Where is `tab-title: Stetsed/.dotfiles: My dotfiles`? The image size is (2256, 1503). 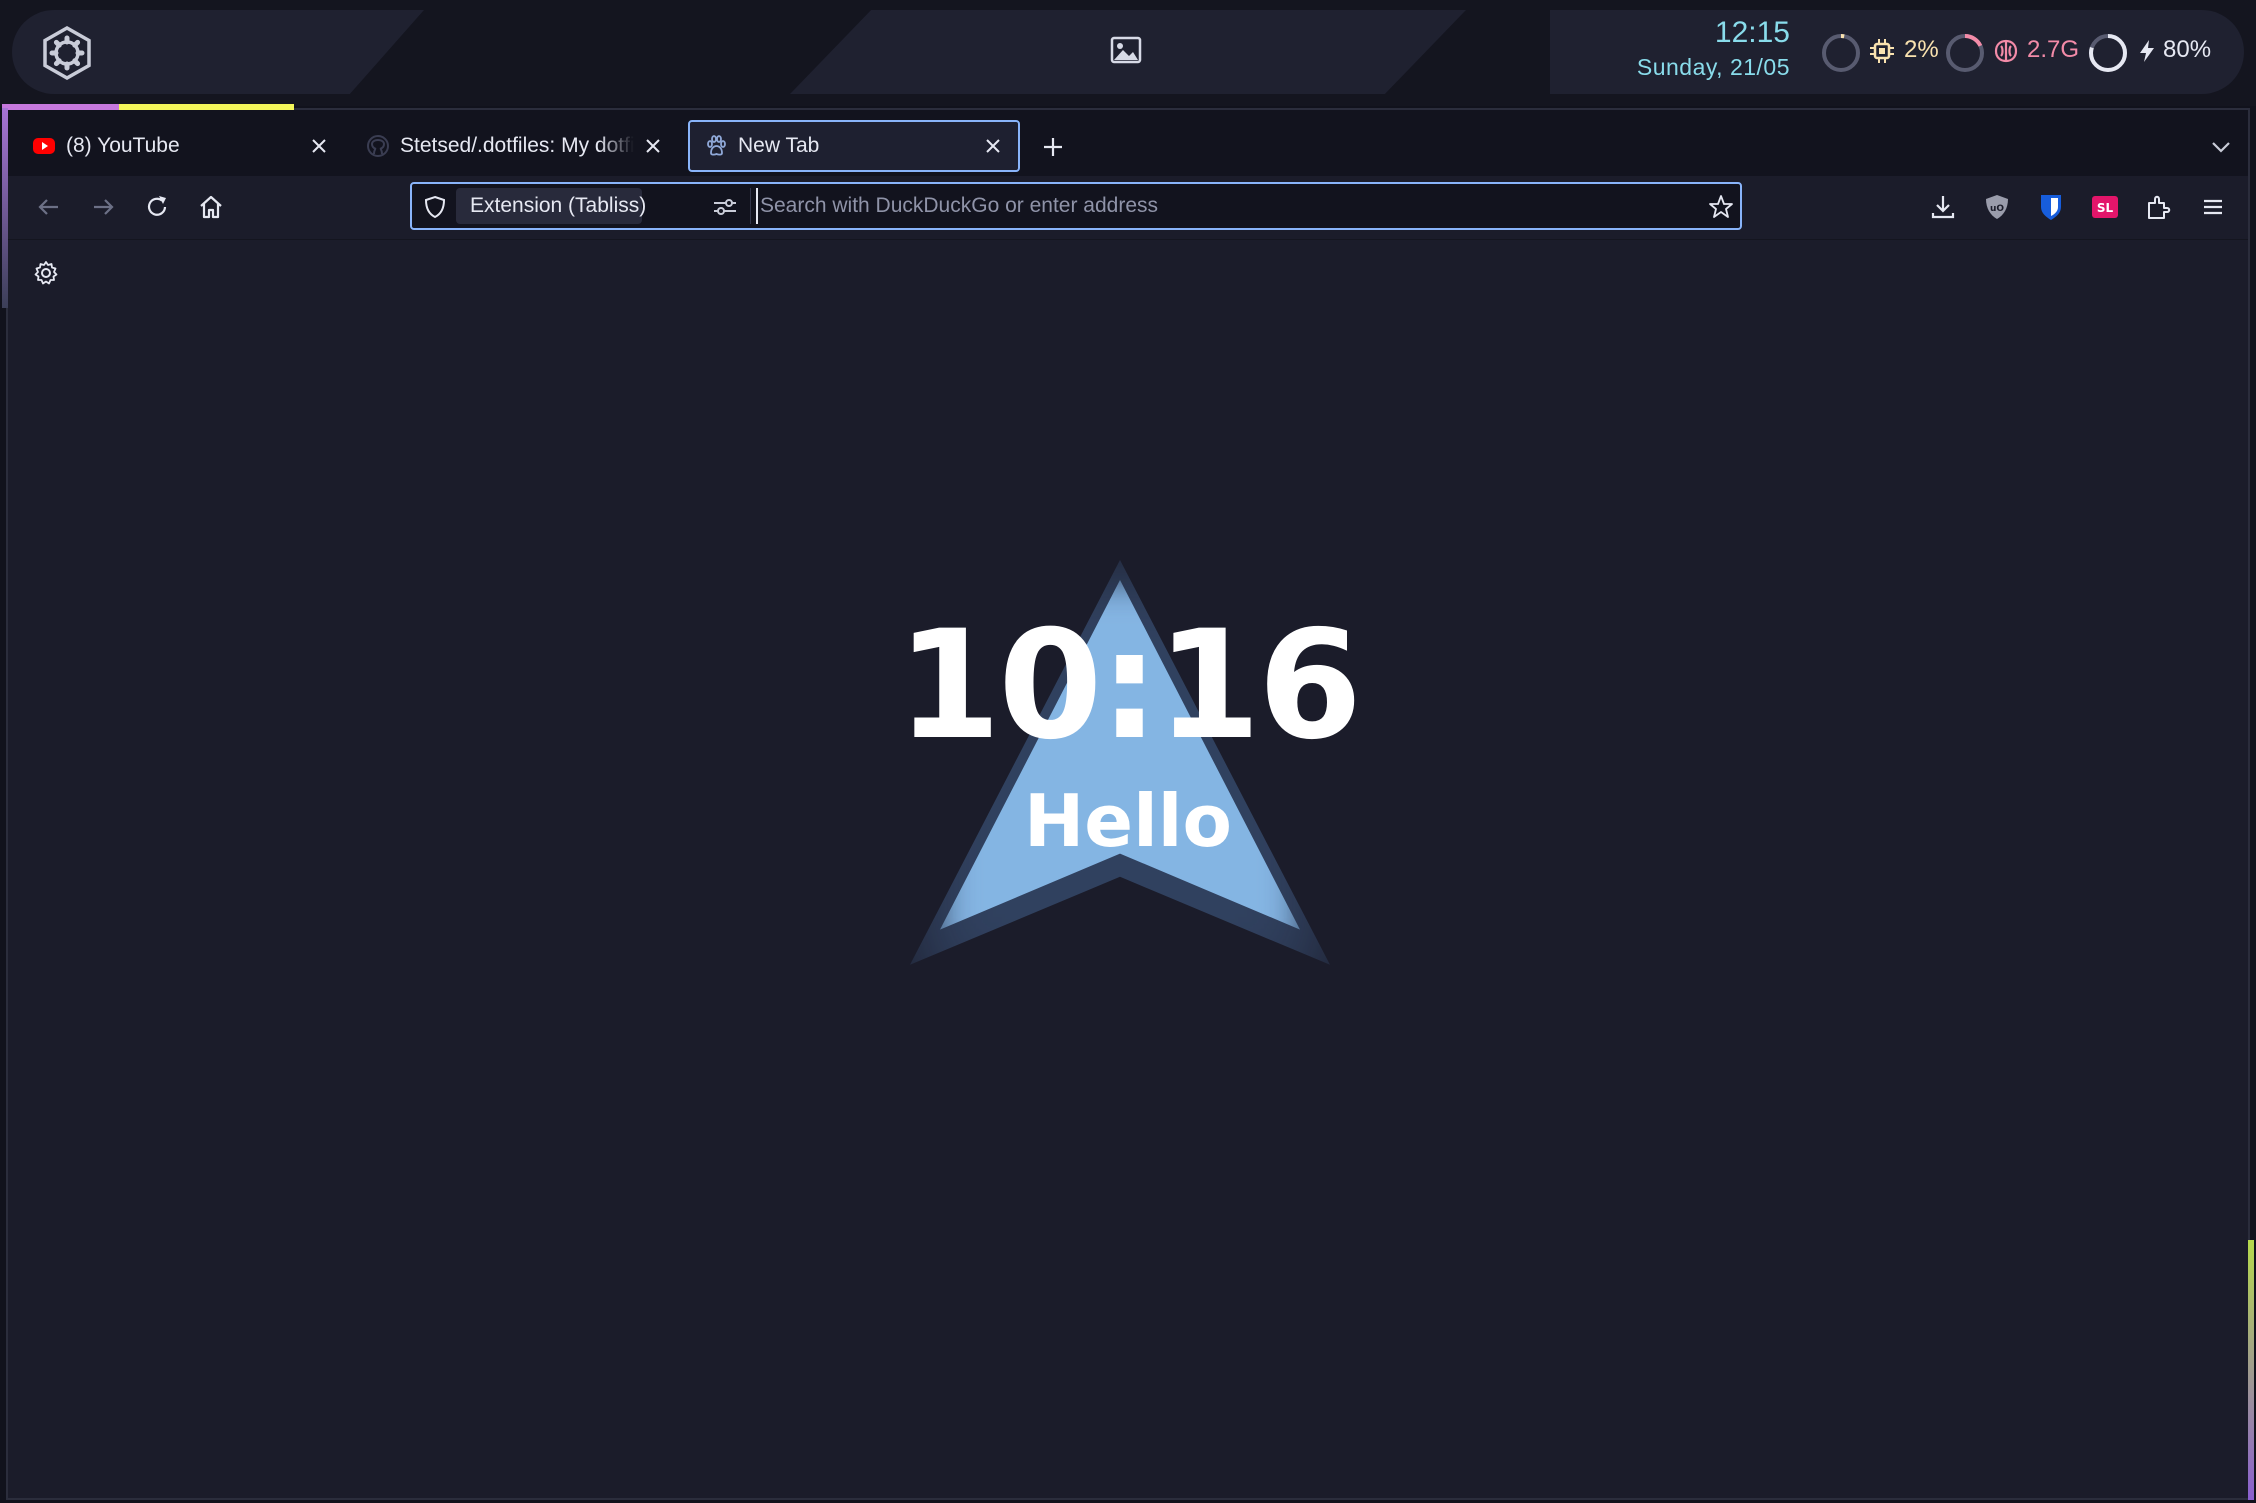 tab-title: Stetsed/.dotfiles: My dotfiles is located at coordinates (517, 145).